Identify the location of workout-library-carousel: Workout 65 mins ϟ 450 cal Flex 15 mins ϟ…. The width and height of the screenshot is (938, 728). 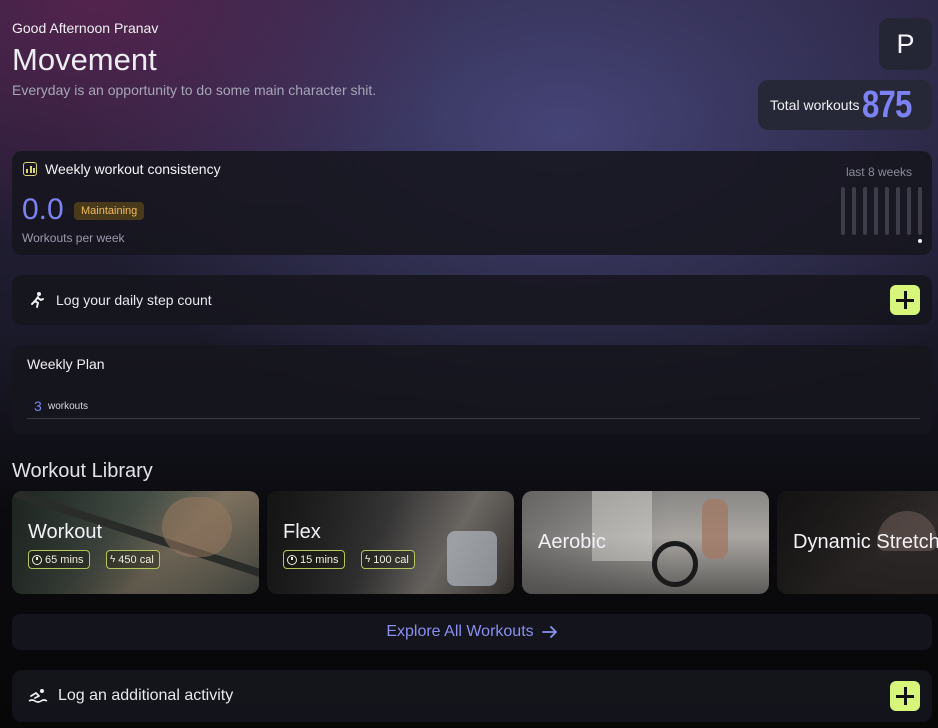
(475, 542).